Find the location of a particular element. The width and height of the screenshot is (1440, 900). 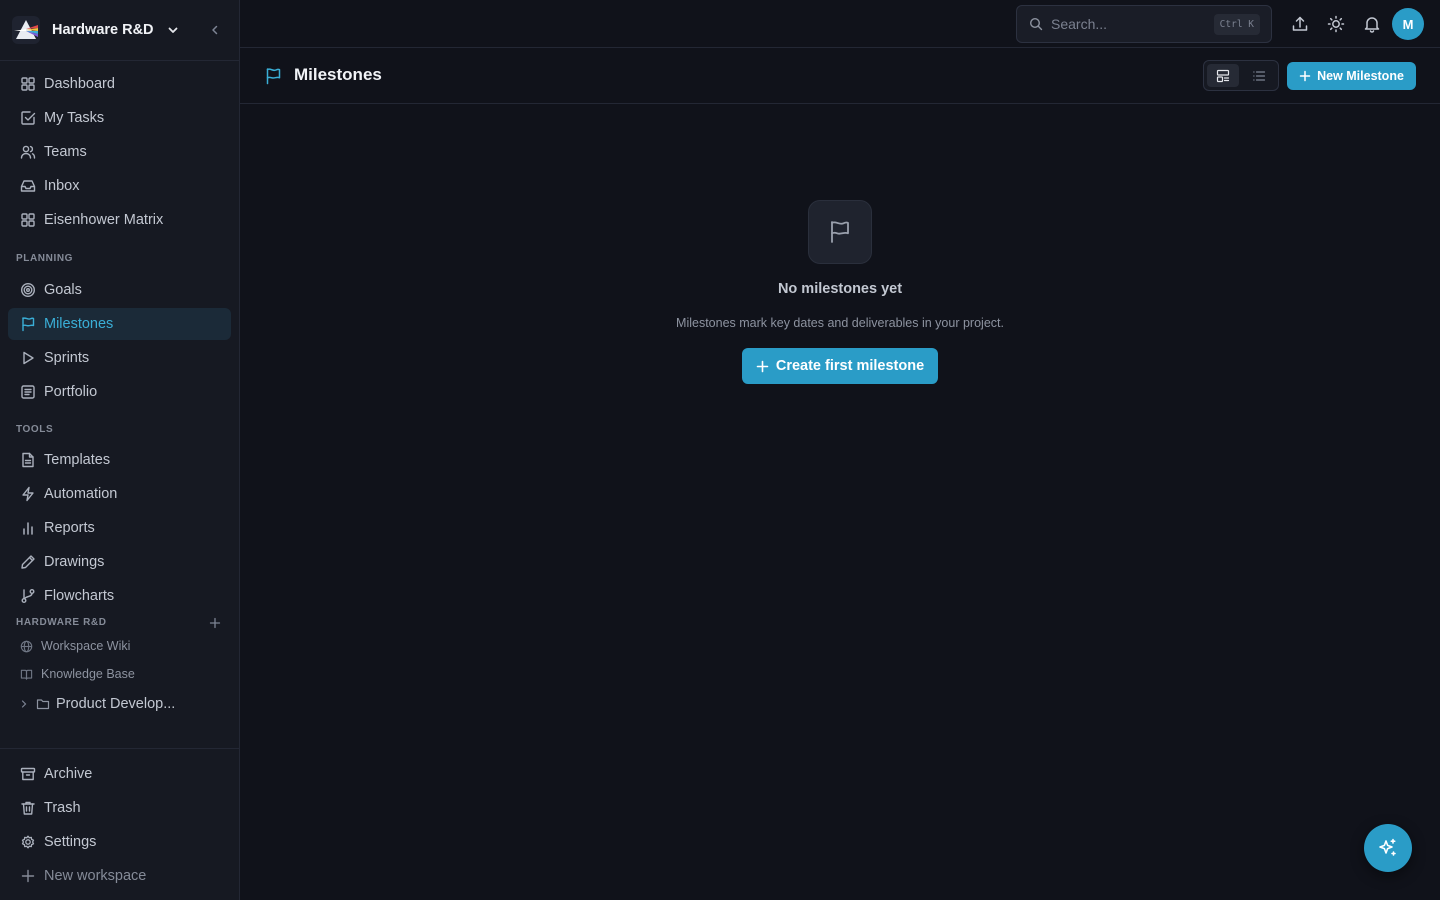

sidebar-item-label: Teams is located at coordinates (65, 152).